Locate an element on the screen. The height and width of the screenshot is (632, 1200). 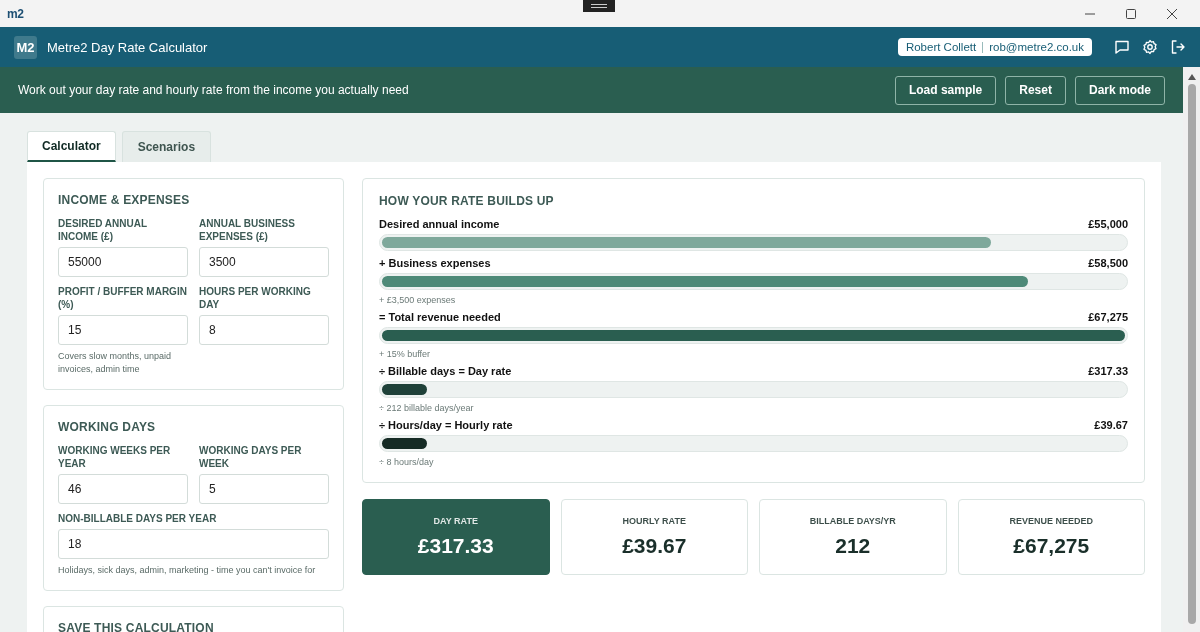
stat-label: BILLABLE DAYS/YR is located at coordinates (852, 521).